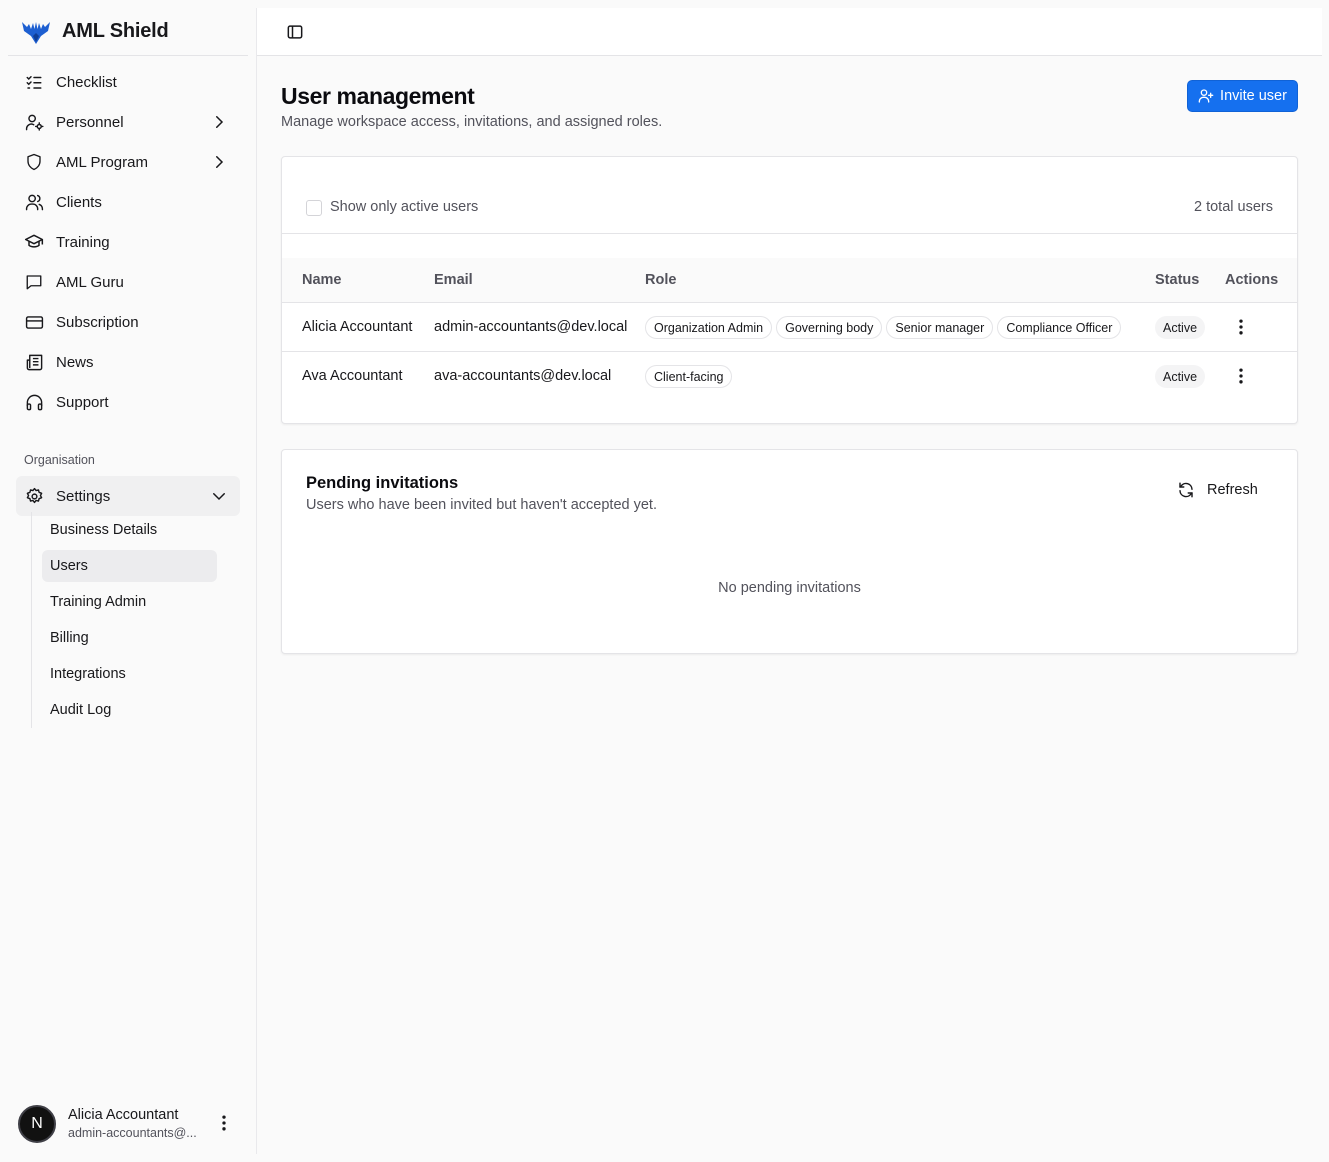 The image size is (1329, 1162). Describe the element at coordinates (82, 402) in the screenshot. I see `sidebar-item-label: Support` at that location.